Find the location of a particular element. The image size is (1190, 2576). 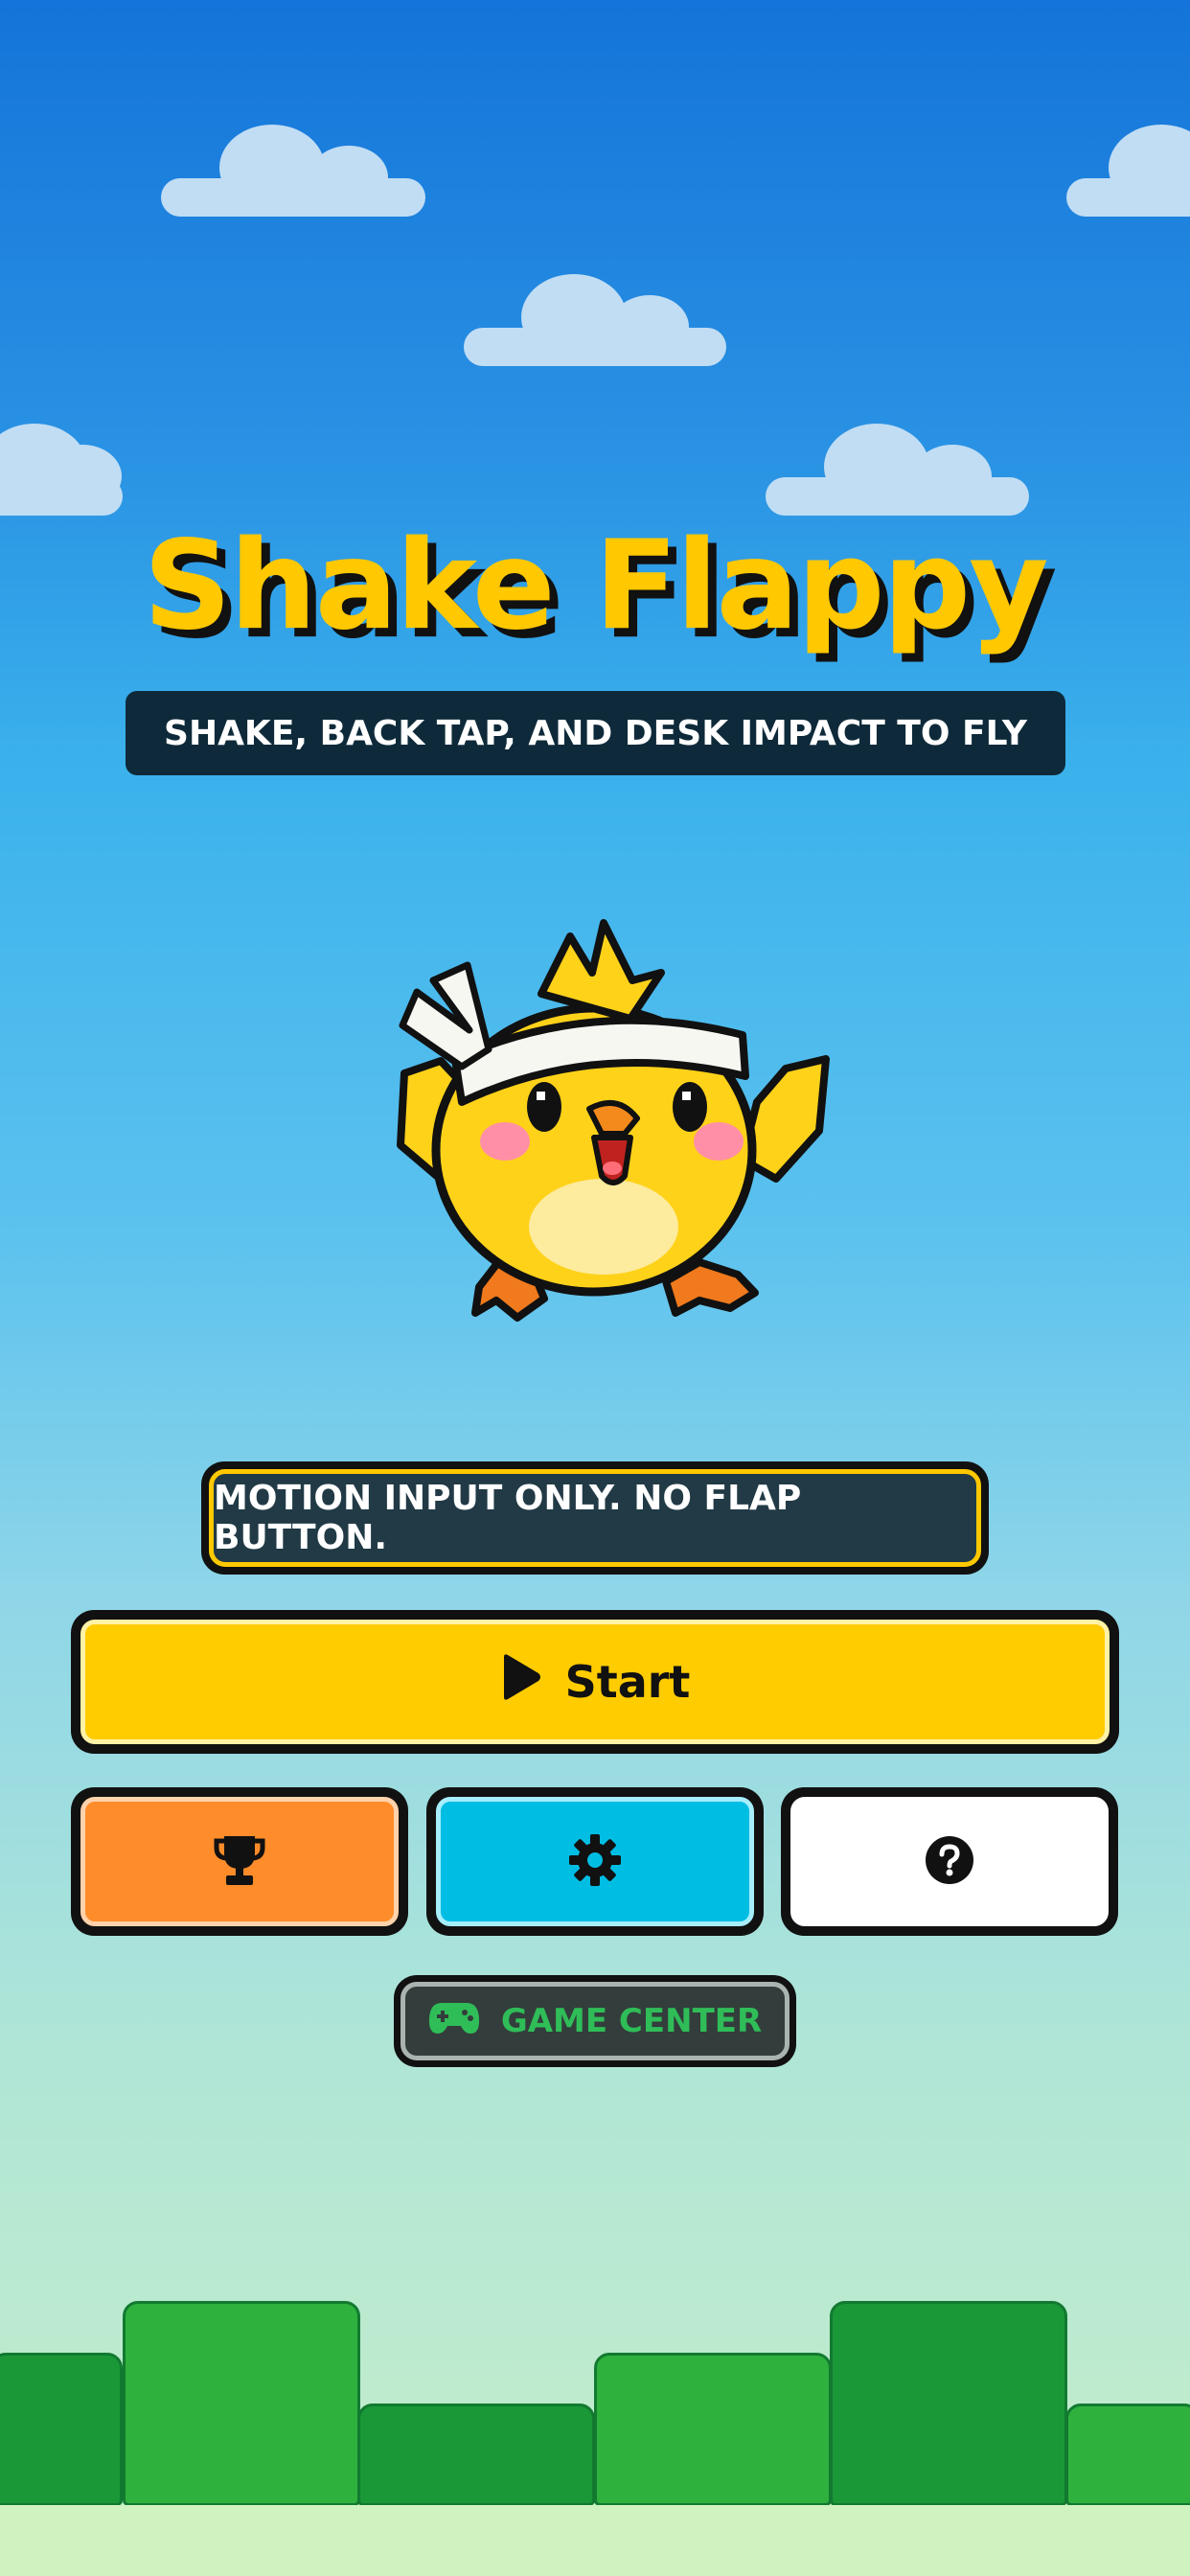

chick-mascot is located at coordinates (604, 1123).